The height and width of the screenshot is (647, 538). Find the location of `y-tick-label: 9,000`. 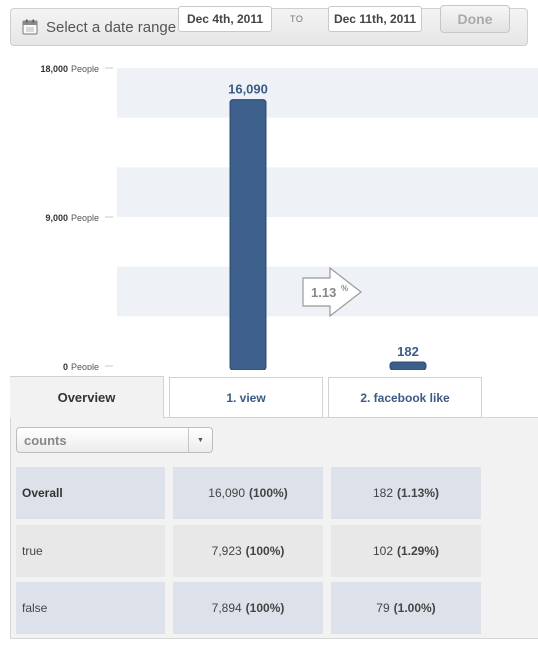

y-tick-label: 9,000 is located at coordinates (56, 218).